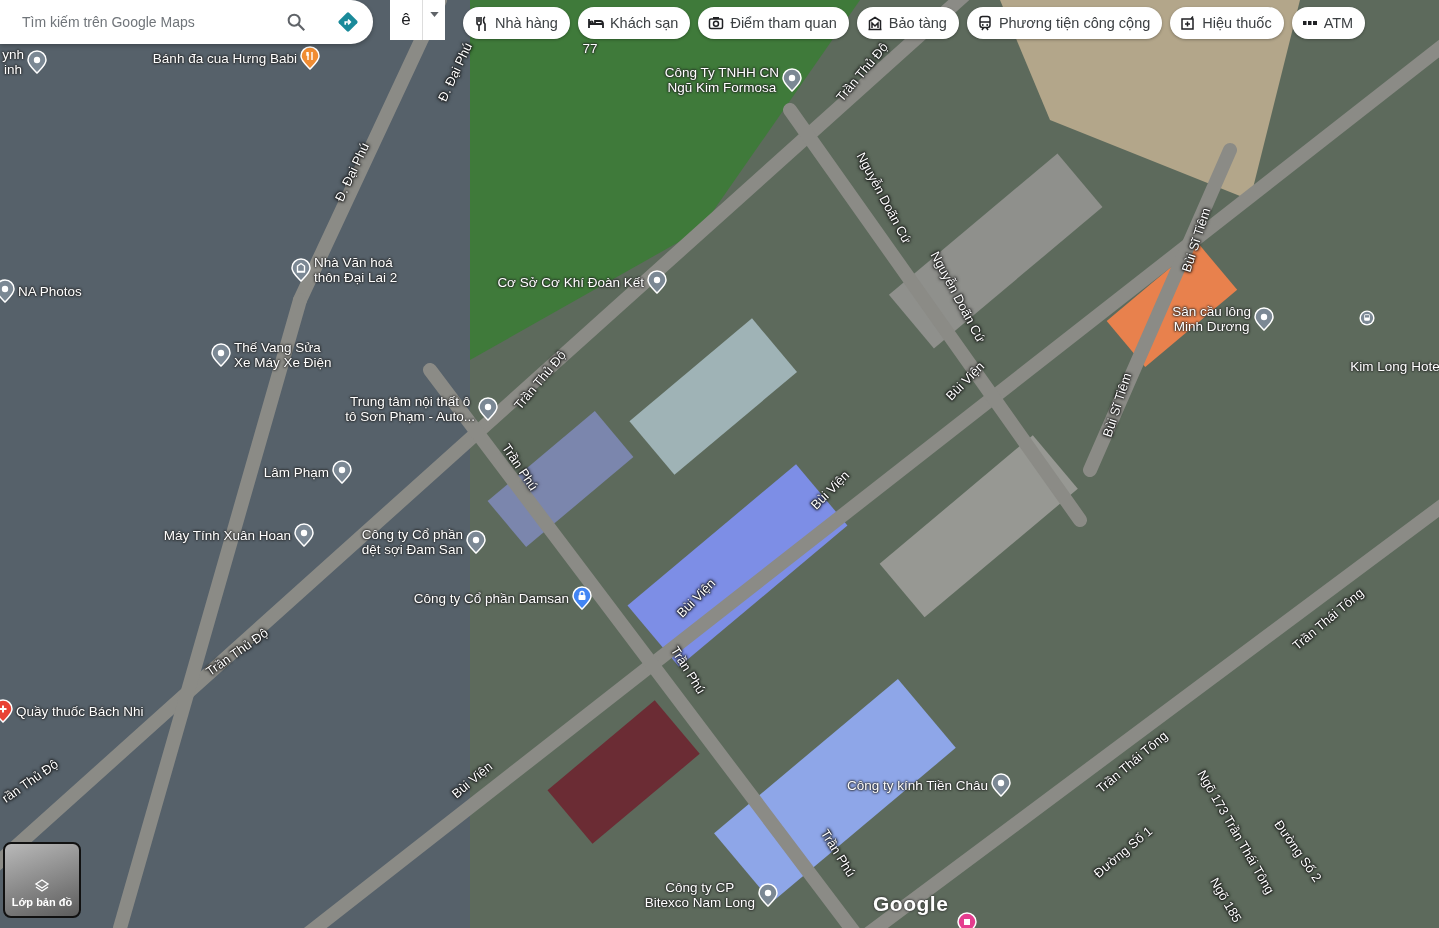  What do you see at coordinates (907, 23) in the screenshot?
I see `category-chip: Bảo tàng` at bounding box center [907, 23].